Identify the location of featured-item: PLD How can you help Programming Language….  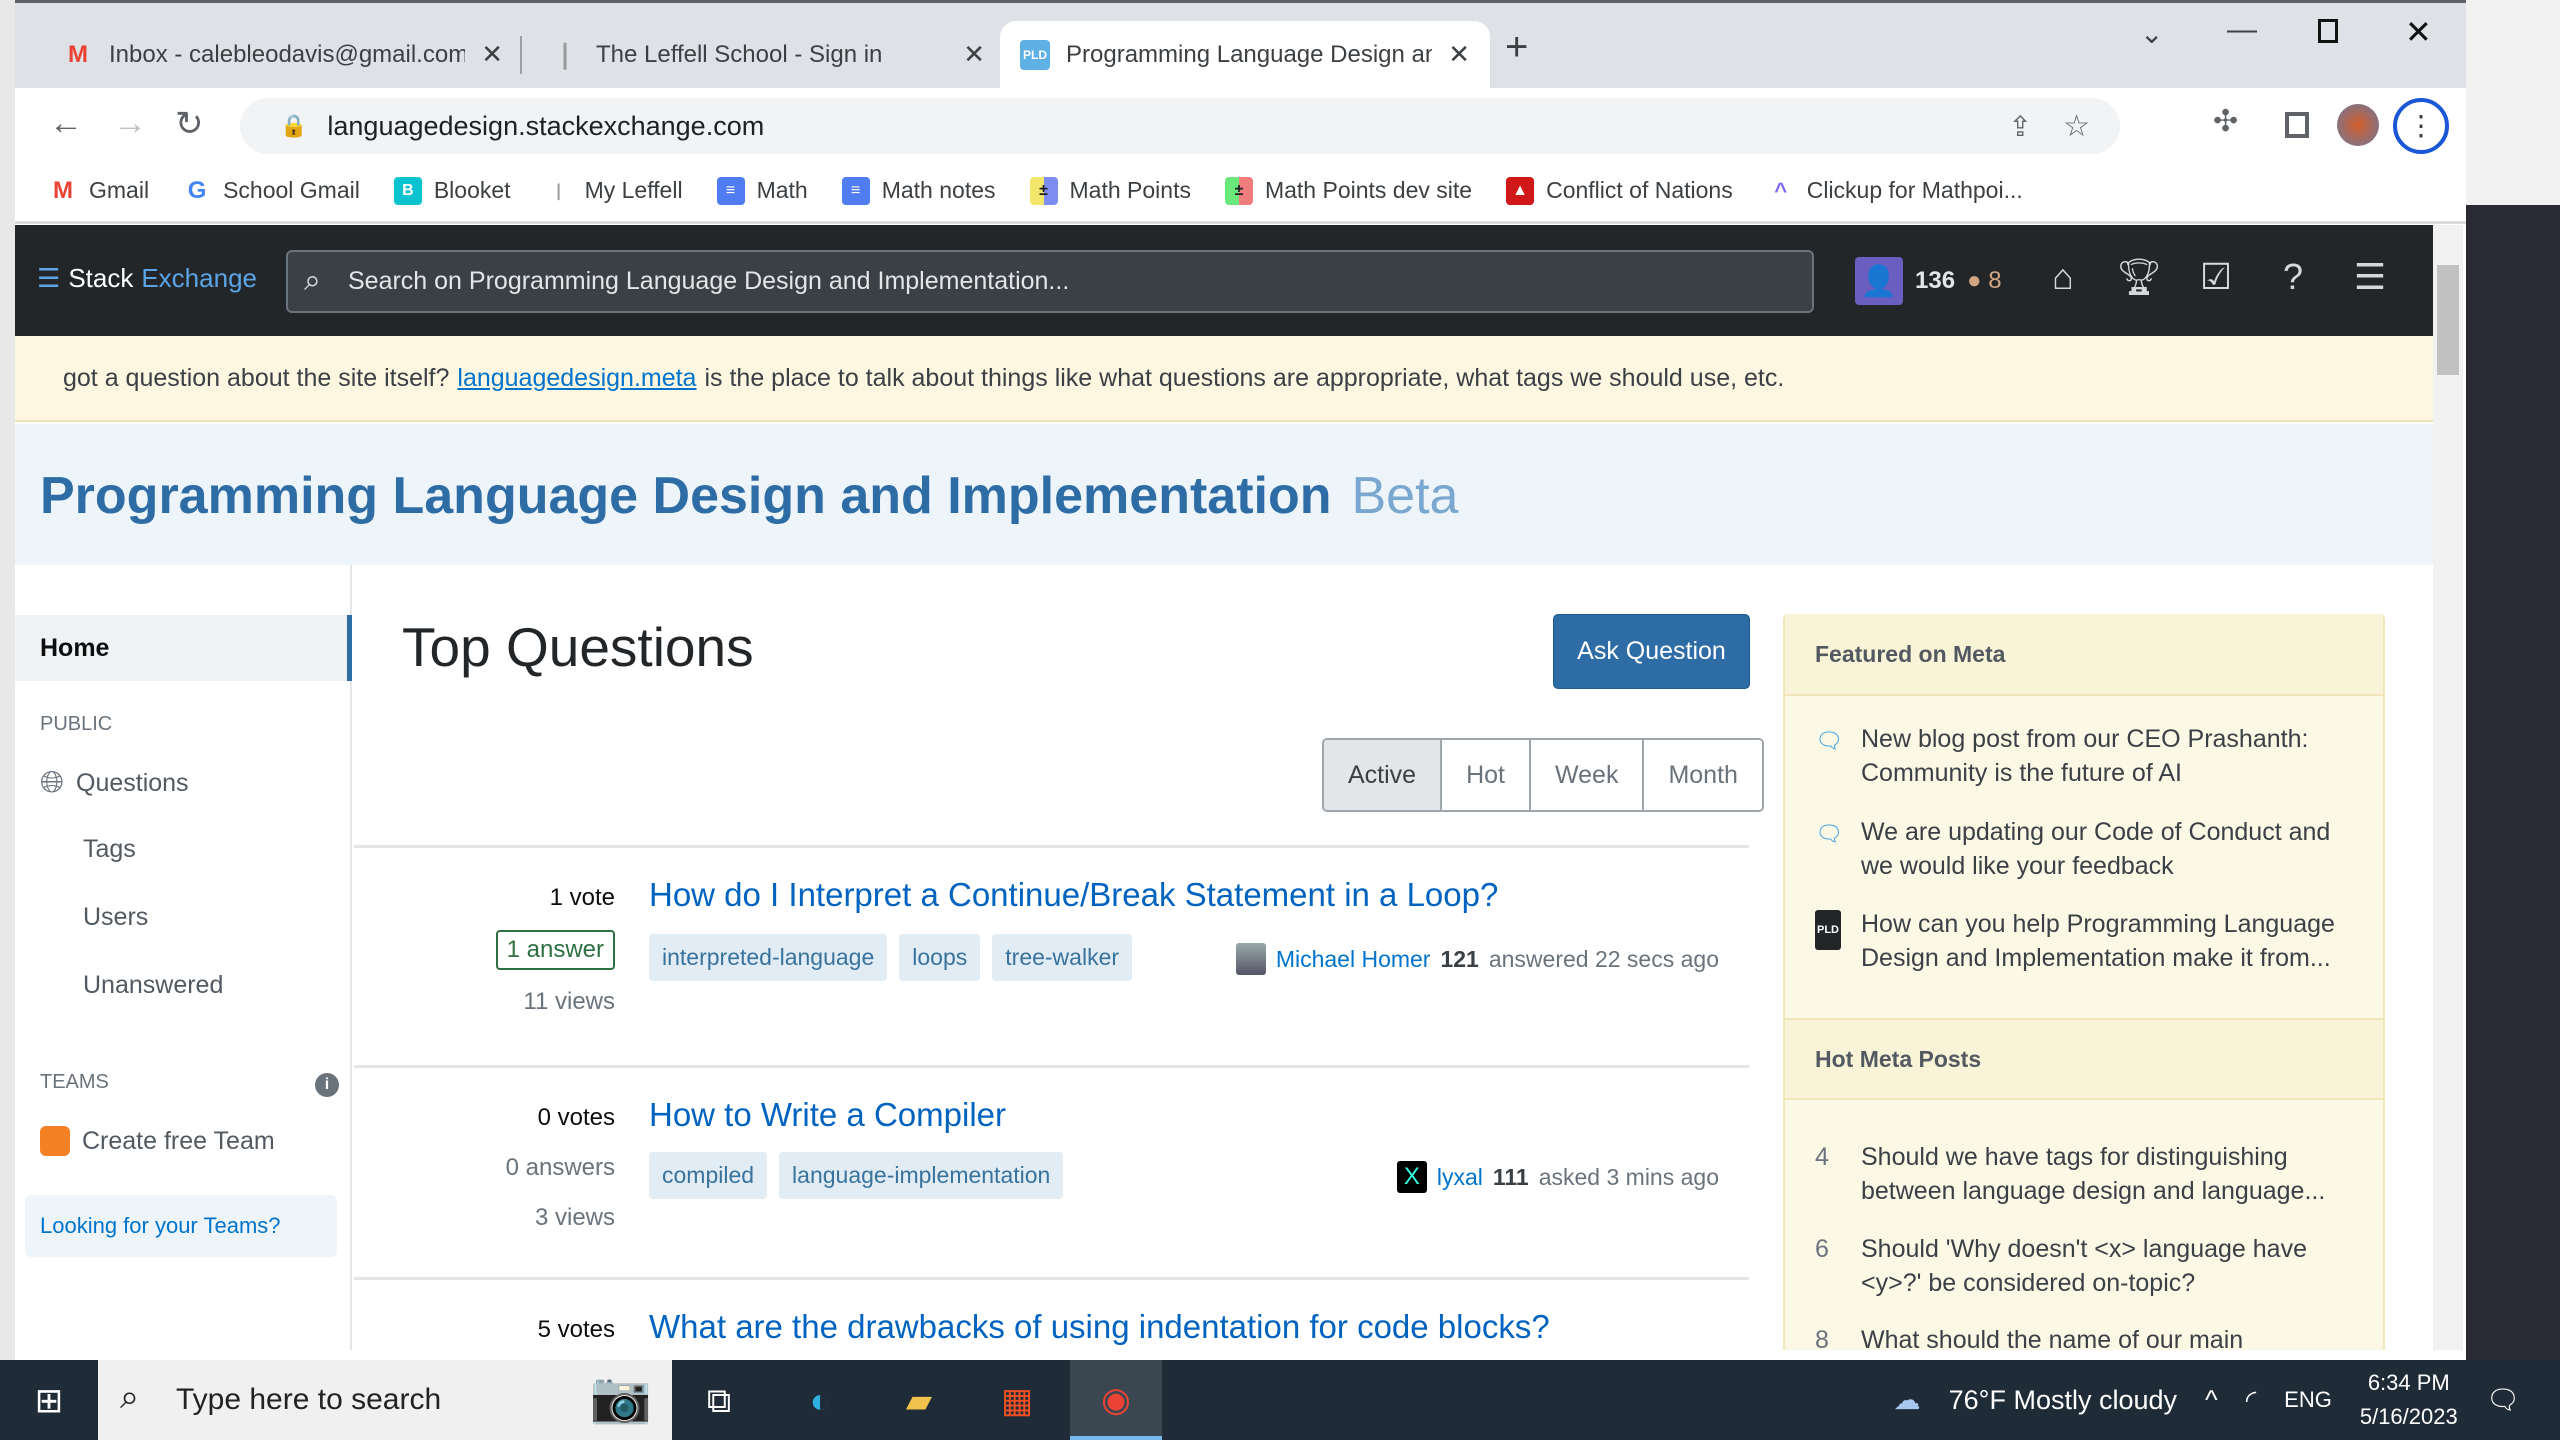
(2090, 941).